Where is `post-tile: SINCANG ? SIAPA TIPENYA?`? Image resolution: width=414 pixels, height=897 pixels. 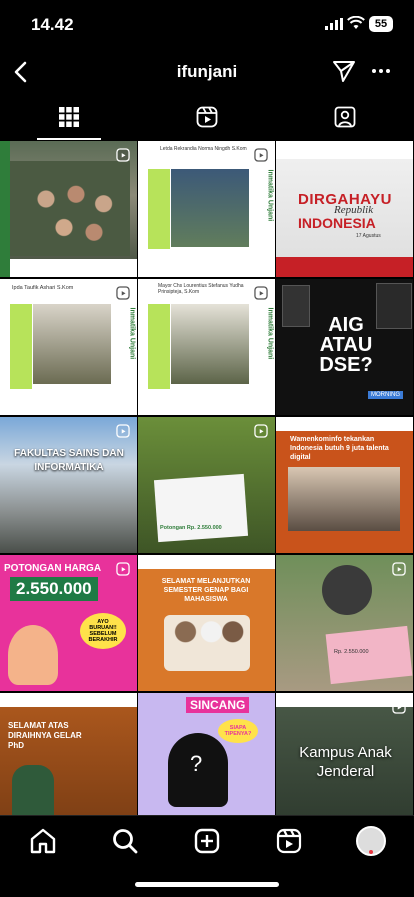
post-tile: SINCANG ? SIAPA TIPENYA? is located at coordinates (206, 754).